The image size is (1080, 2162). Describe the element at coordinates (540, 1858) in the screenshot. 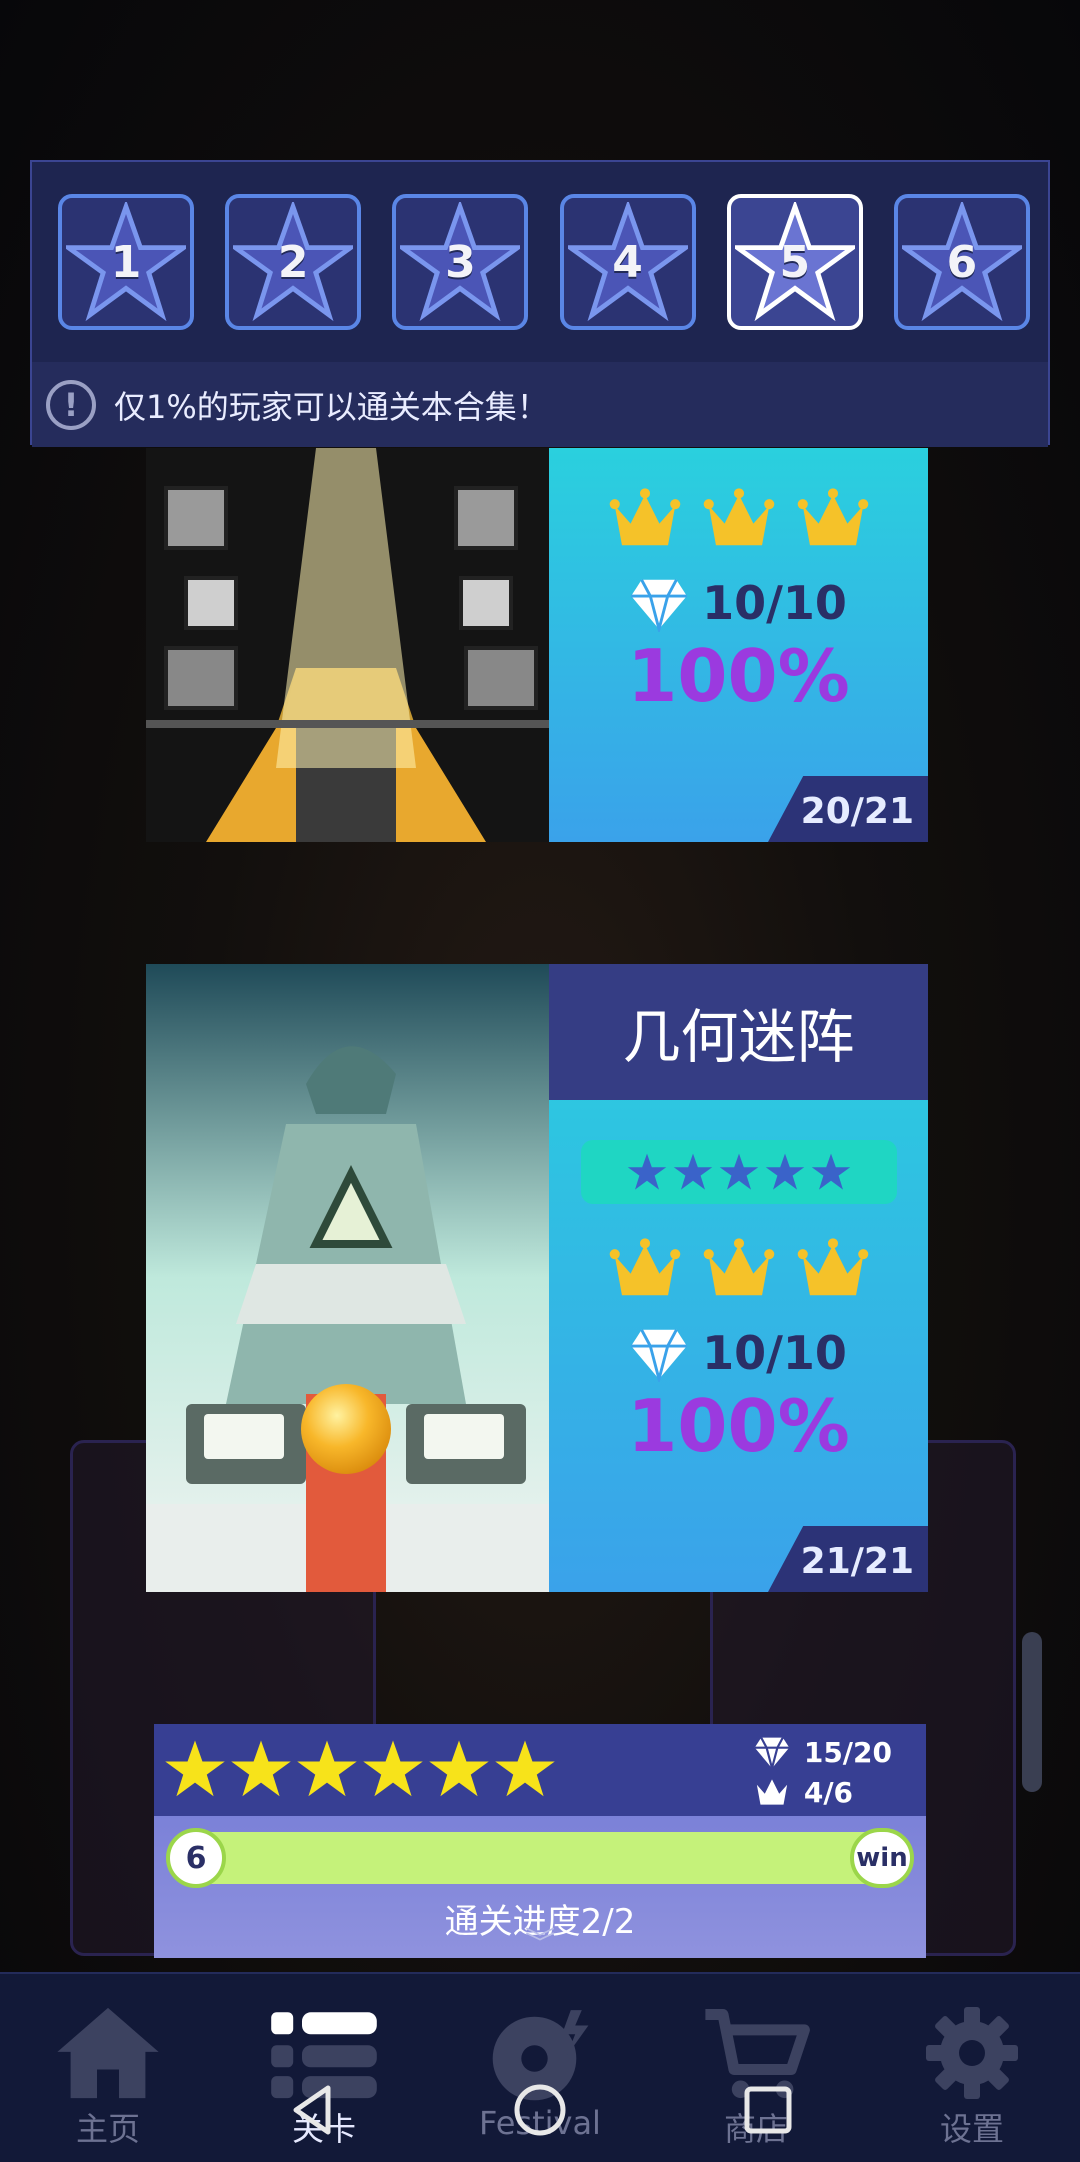

I see `progress-bar: 6 win` at that location.